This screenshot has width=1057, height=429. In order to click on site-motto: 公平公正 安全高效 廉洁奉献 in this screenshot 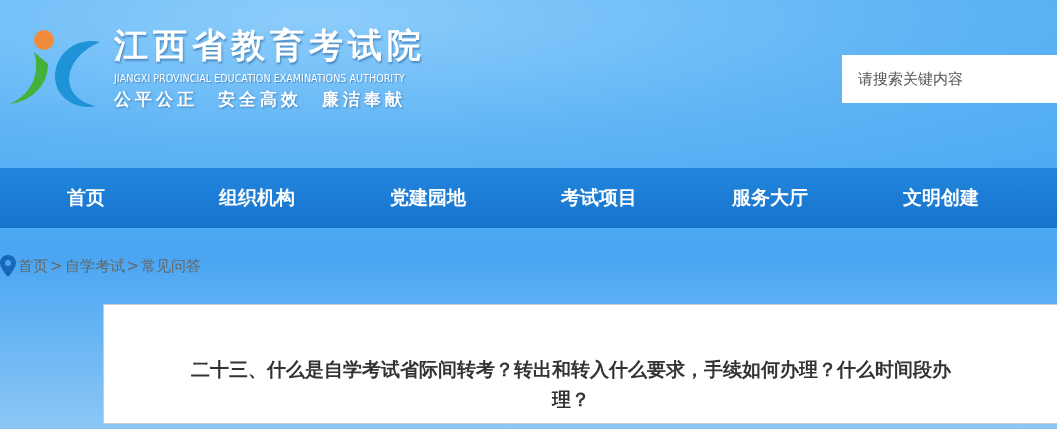, I will do `click(260, 99)`.